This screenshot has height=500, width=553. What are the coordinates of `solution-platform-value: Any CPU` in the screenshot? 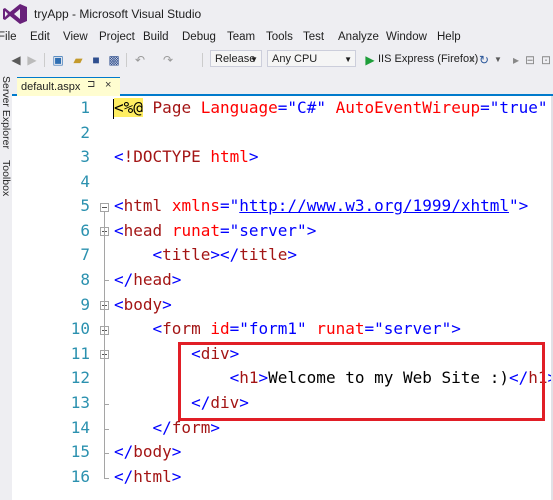 It's located at (295, 59).